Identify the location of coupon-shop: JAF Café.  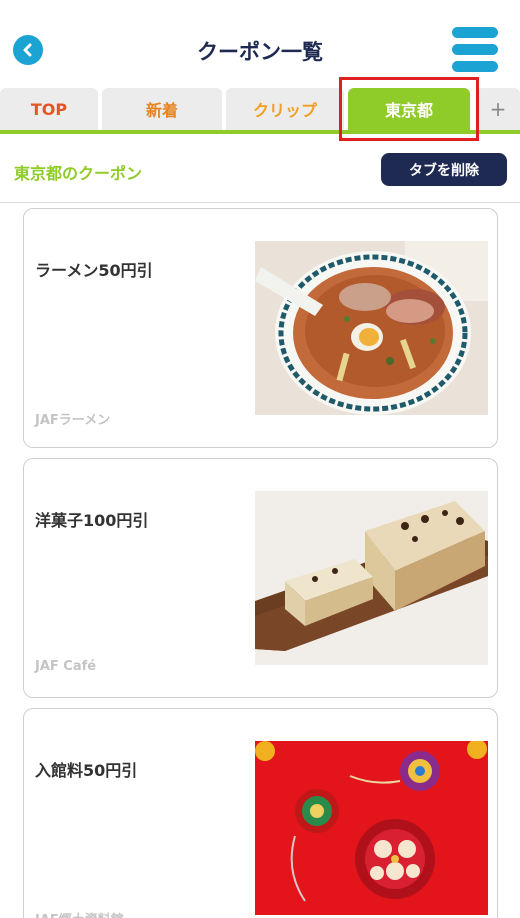
(66, 666).